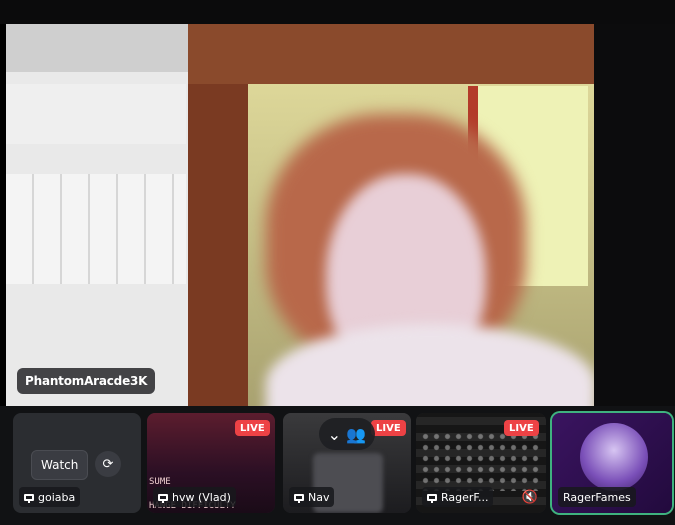  I want to click on top-bar, so click(337, 12).